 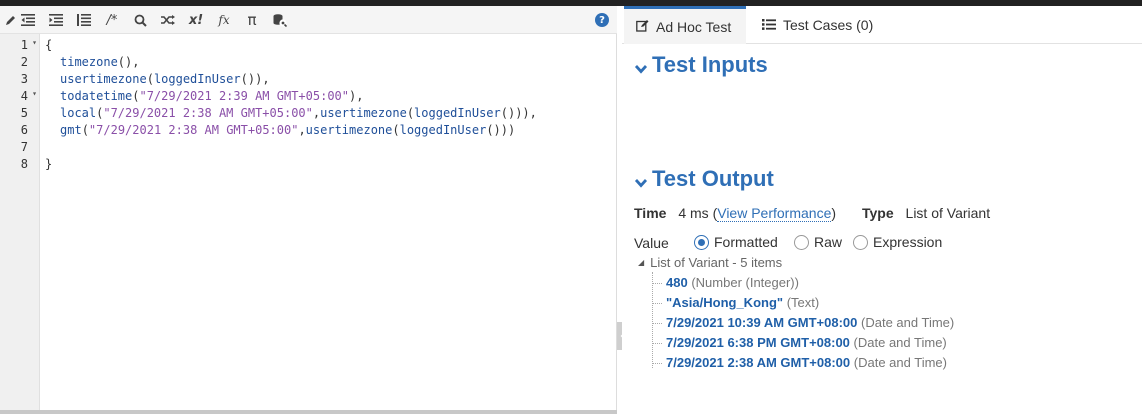 What do you see at coordinates (112, 20) in the screenshot?
I see `comment-icon: /*` at bounding box center [112, 20].